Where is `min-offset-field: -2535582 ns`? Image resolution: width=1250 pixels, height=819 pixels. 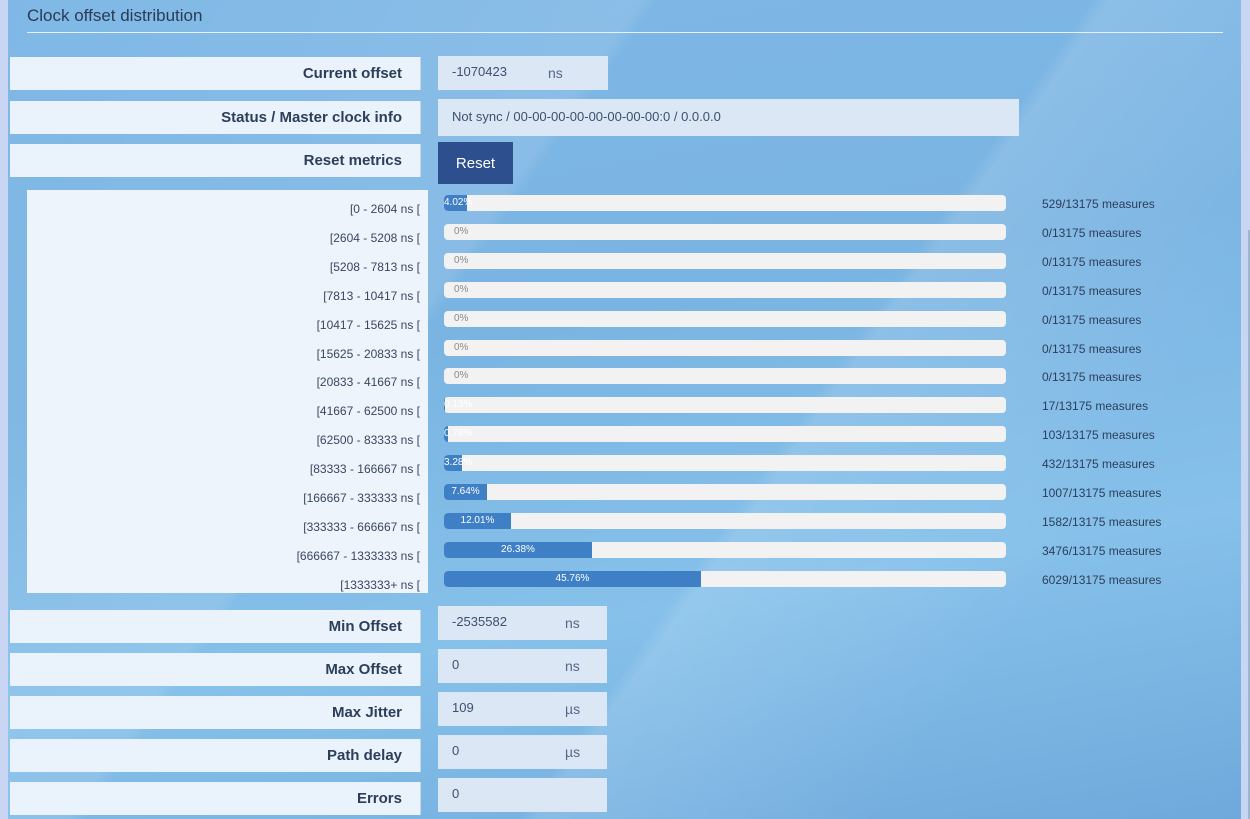
min-offset-field: -2535582 ns is located at coordinates (522, 623).